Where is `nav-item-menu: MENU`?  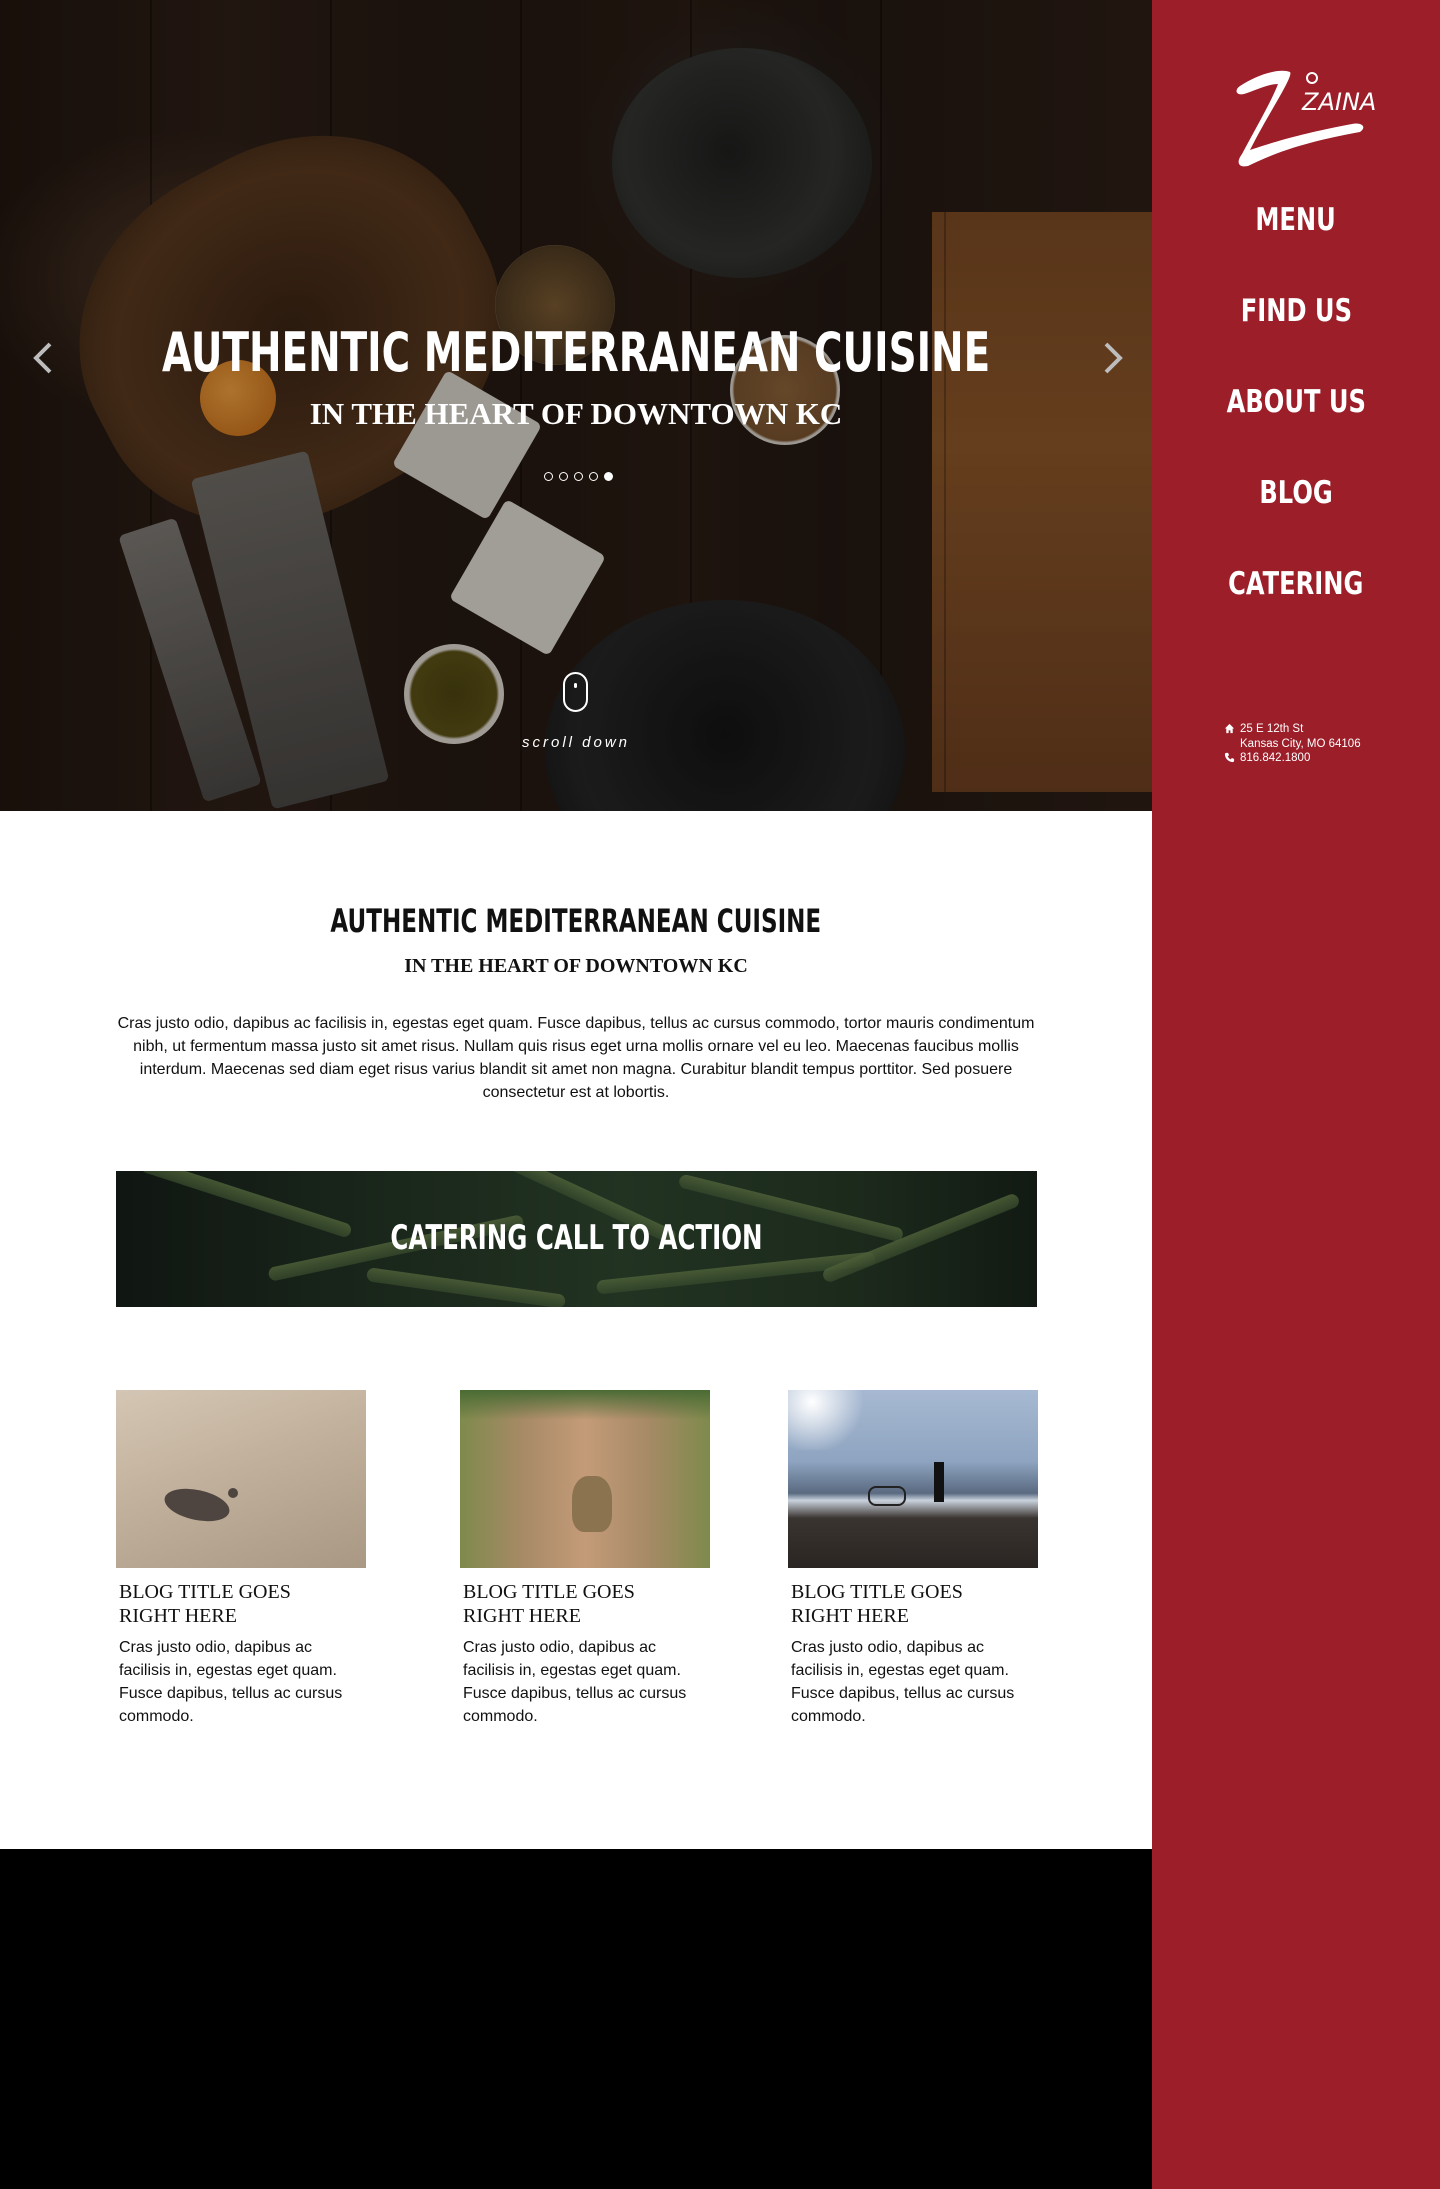 nav-item-menu: MENU is located at coordinates (1296, 231).